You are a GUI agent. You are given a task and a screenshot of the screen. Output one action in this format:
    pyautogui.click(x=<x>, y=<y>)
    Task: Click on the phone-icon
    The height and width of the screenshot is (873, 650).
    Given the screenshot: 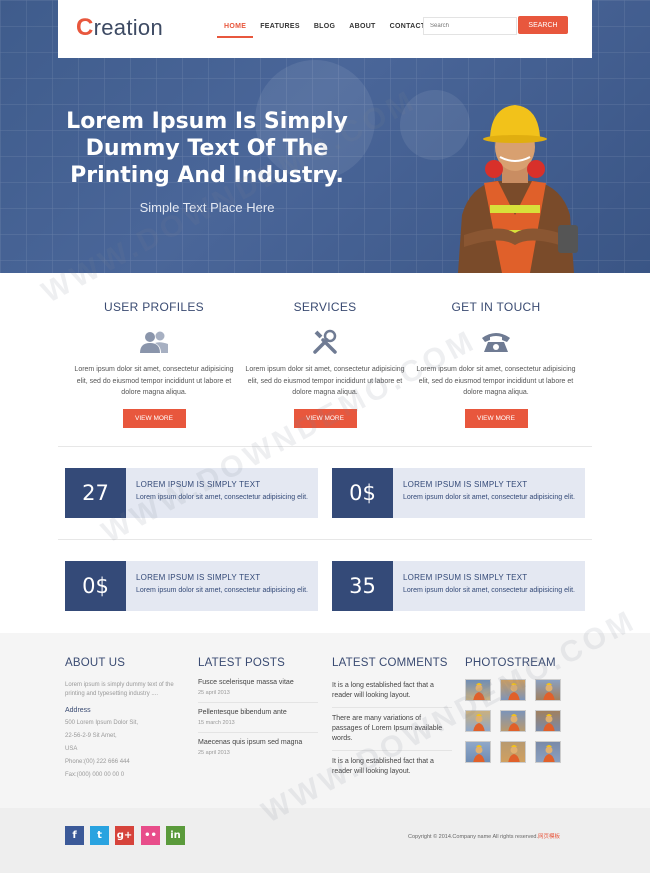 What is the action you would take?
    pyautogui.click(x=496, y=342)
    